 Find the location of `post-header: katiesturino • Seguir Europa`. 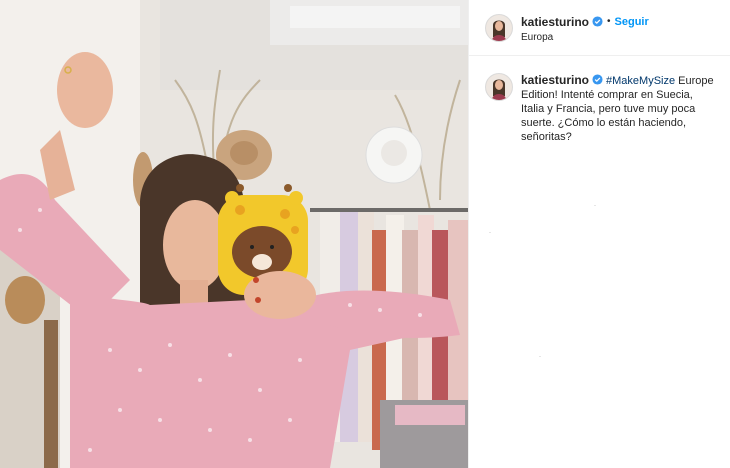

post-header: katiesturino • Seguir Europa is located at coordinates (599, 28).